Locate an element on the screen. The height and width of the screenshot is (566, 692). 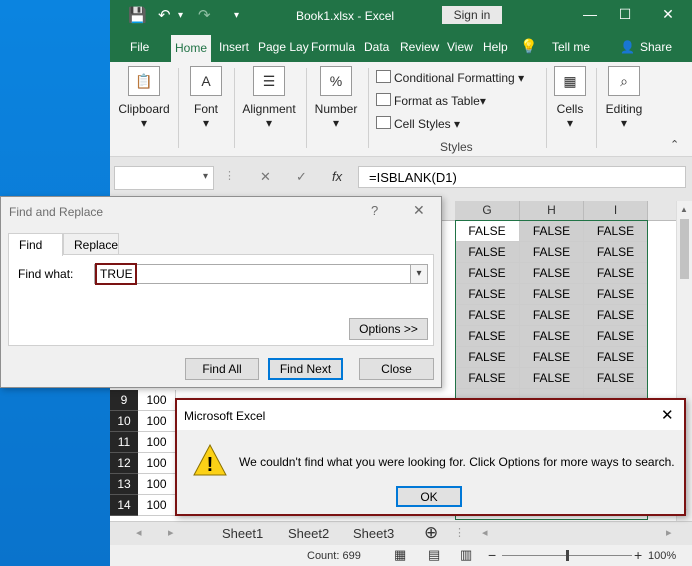
cell-g7: FALSE is located at coordinates (487, 357).